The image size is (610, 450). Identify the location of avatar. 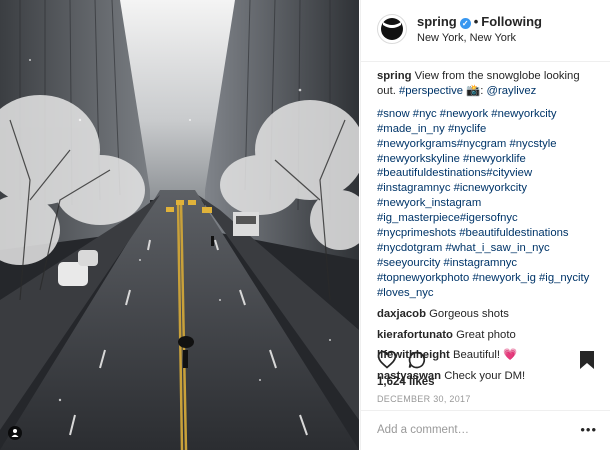
(392, 29).